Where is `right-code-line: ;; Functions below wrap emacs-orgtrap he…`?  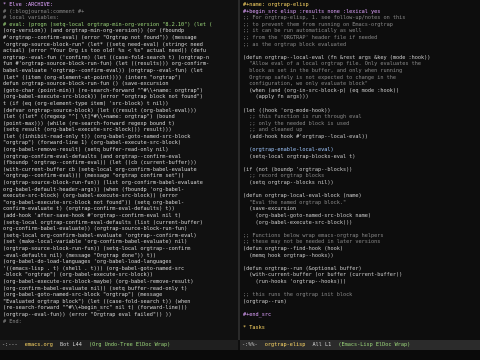
right-code-line: ;; Functions below wrap emacs-orgtrap he… is located at coordinates (360, 236).